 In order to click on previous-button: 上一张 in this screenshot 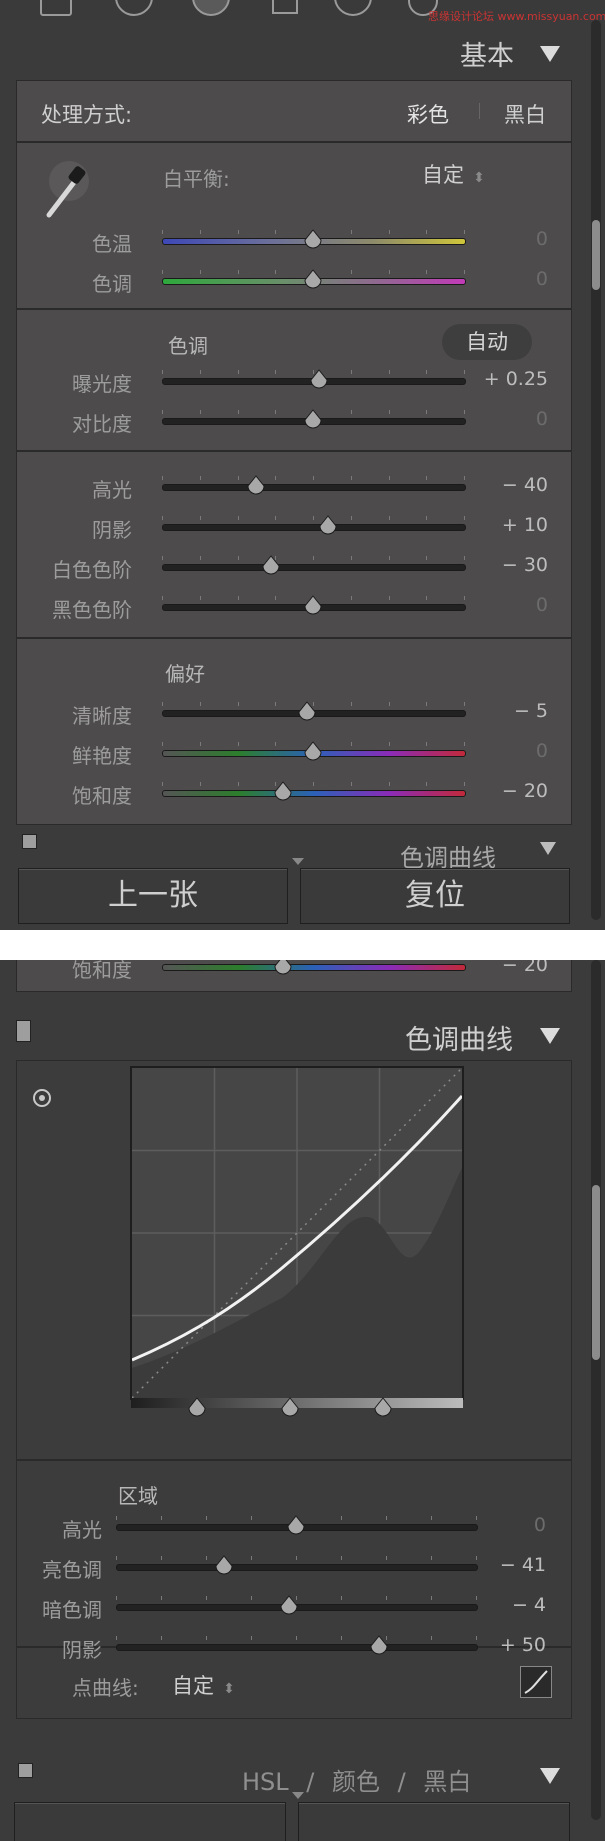, I will do `click(153, 896)`.